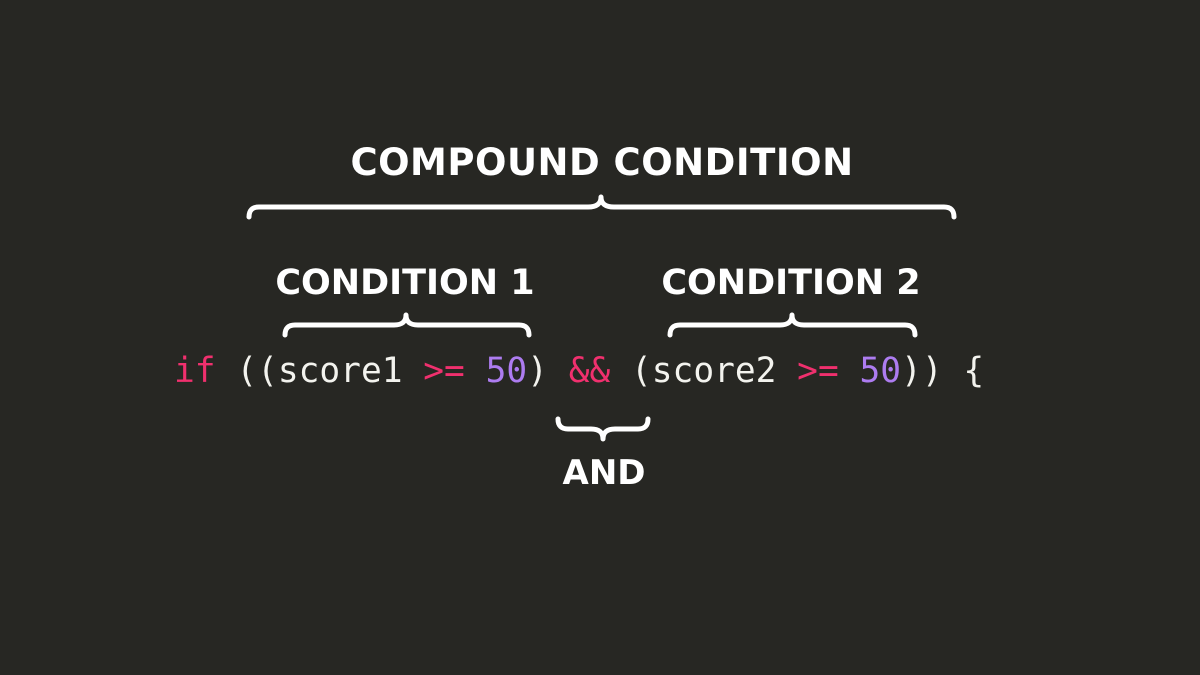 This screenshot has width=1200, height=675. I want to click on code-token-plain: )) {, so click(943, 371).